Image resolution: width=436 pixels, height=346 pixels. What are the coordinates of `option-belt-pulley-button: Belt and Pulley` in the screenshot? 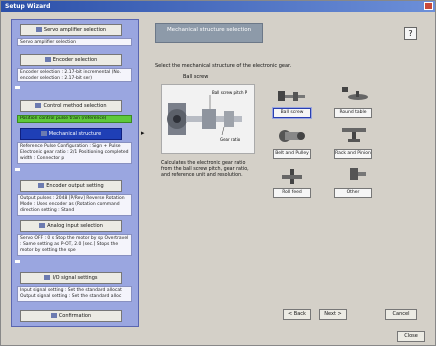 It's located at (292, 154).